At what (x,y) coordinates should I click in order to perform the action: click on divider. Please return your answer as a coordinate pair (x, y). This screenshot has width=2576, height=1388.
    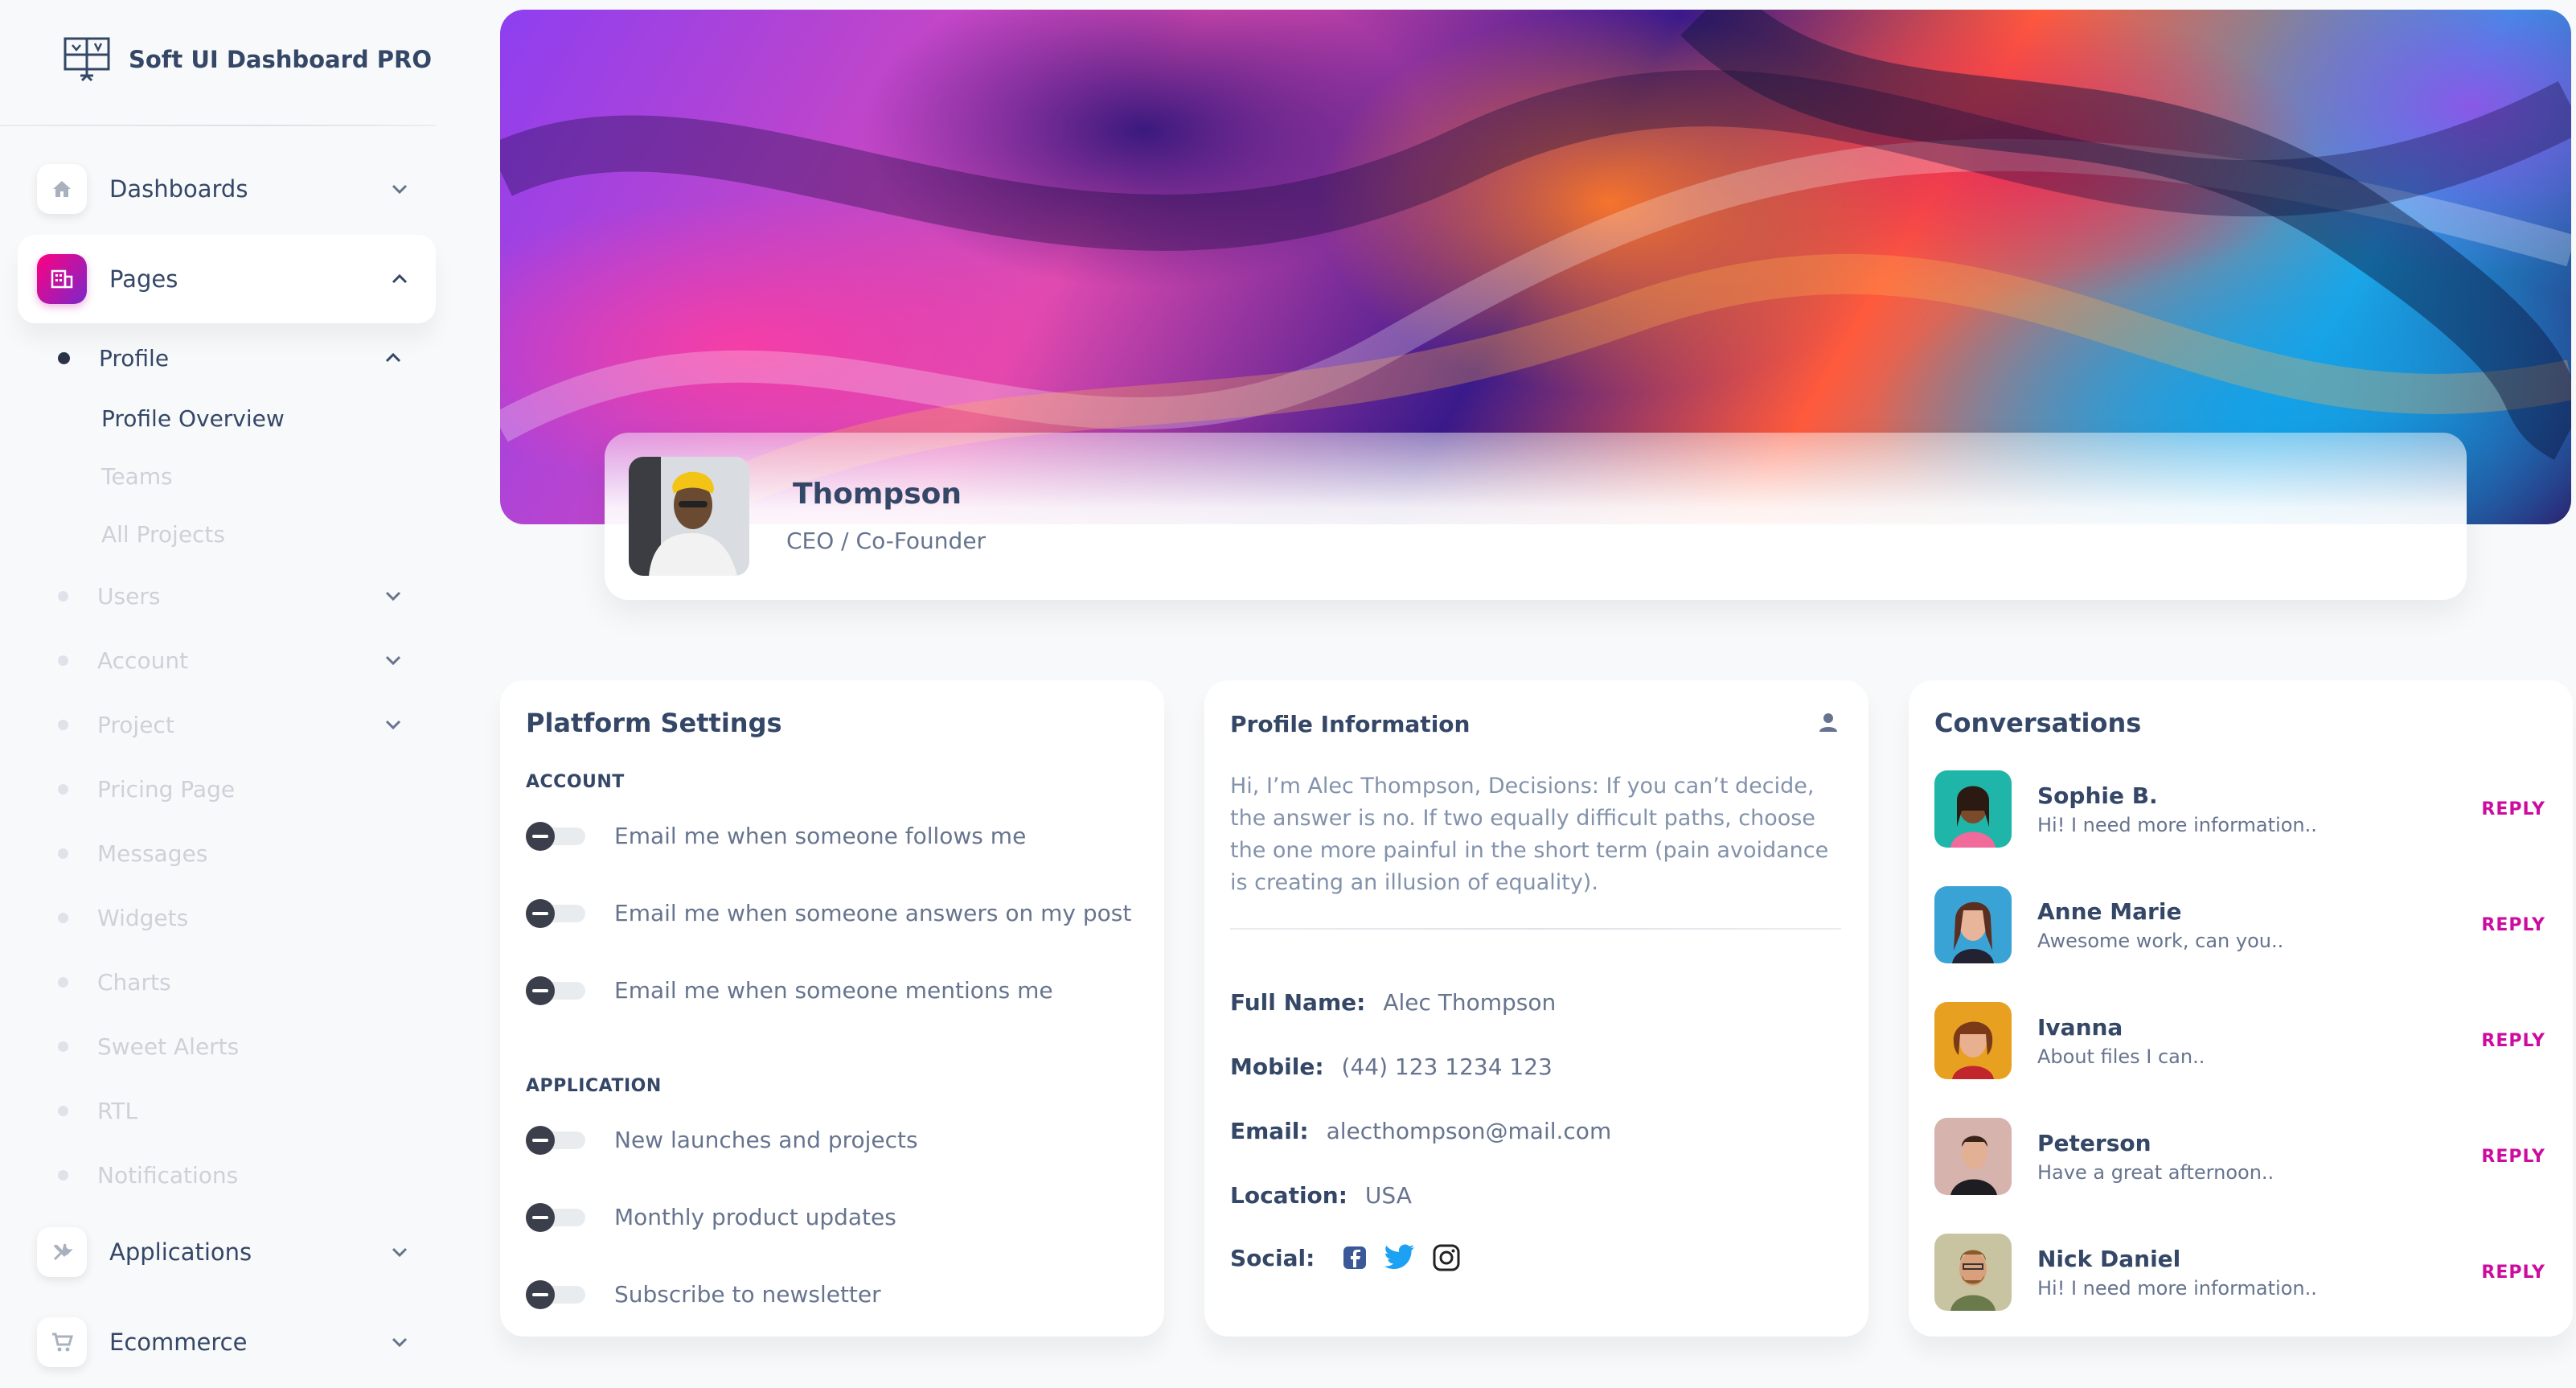
    Looking at the image, I should click on (1536, 929).